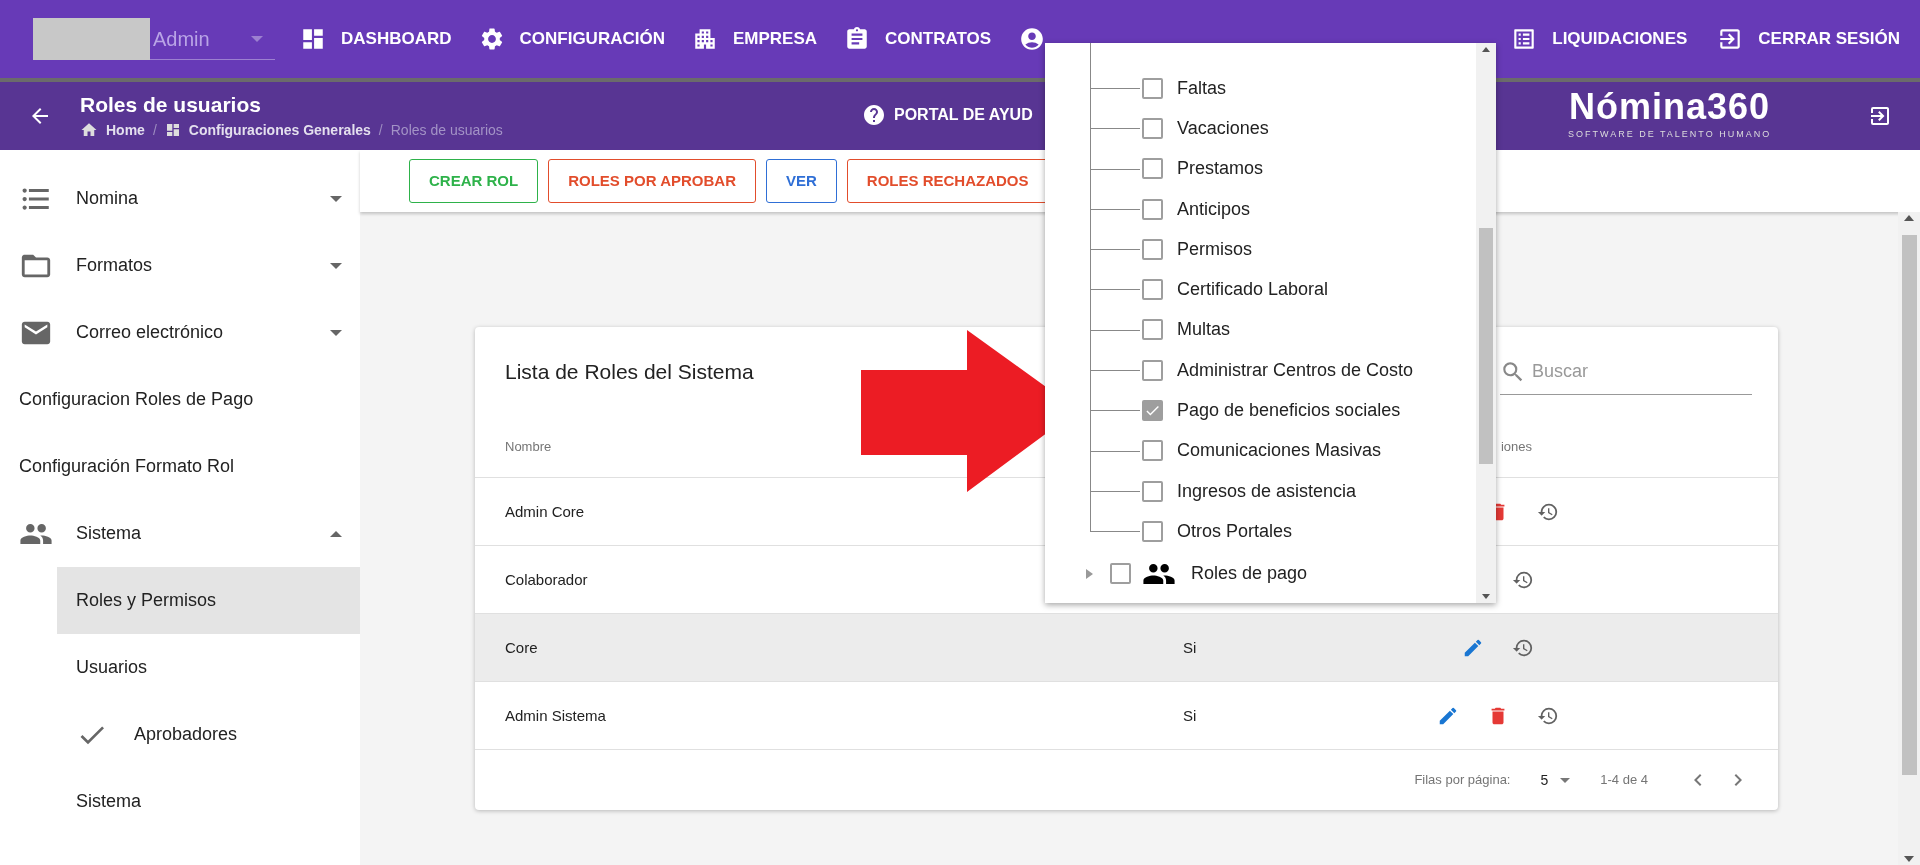 Image resolution: width=1920 pixels, height=865 pixels. I want to click on tree-node: Ingresos de asistencia, so click(1260, 491).